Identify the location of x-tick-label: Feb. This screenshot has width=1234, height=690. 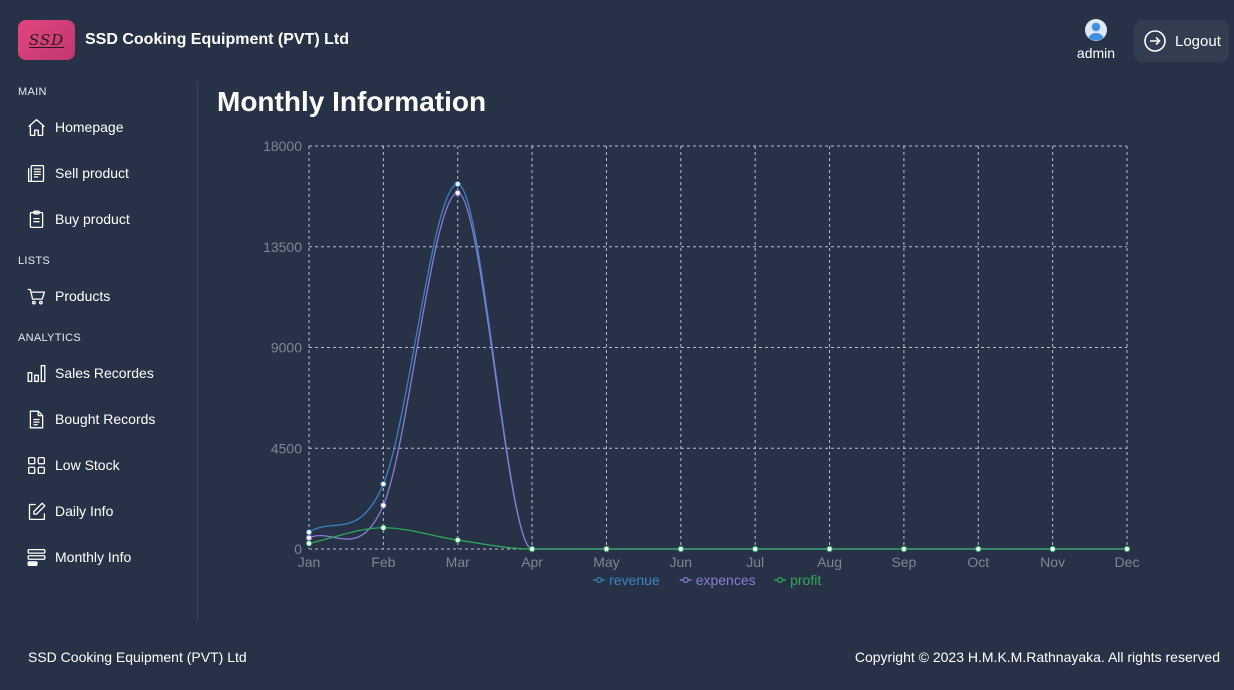
(383, 562).